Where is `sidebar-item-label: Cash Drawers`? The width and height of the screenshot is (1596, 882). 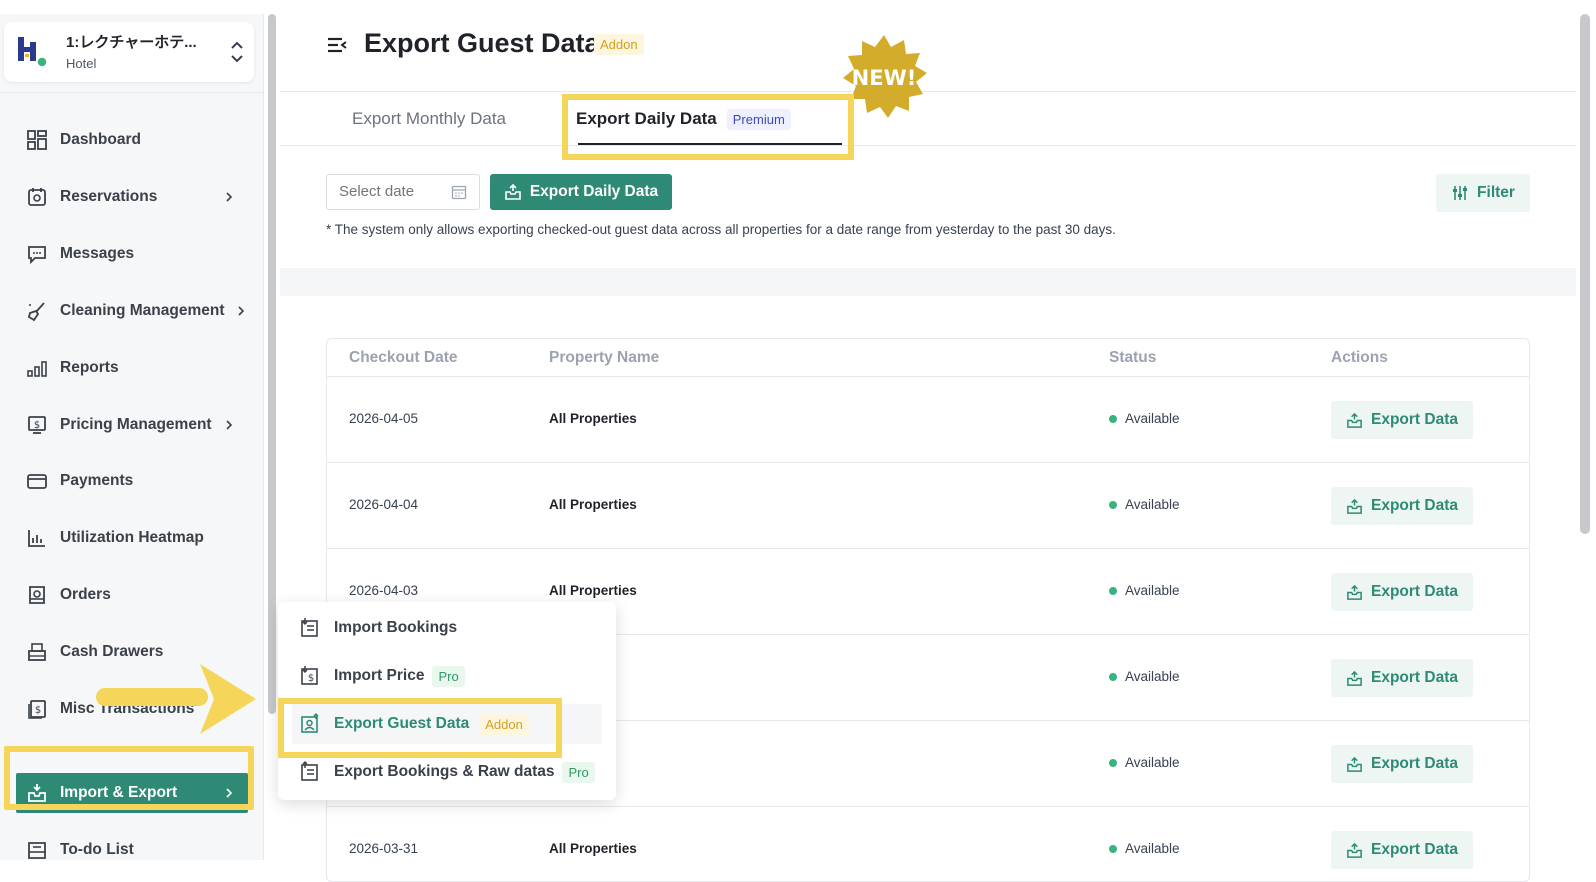 sidebar-item-label: Cash Drawers is located at coordinates (112, 651).